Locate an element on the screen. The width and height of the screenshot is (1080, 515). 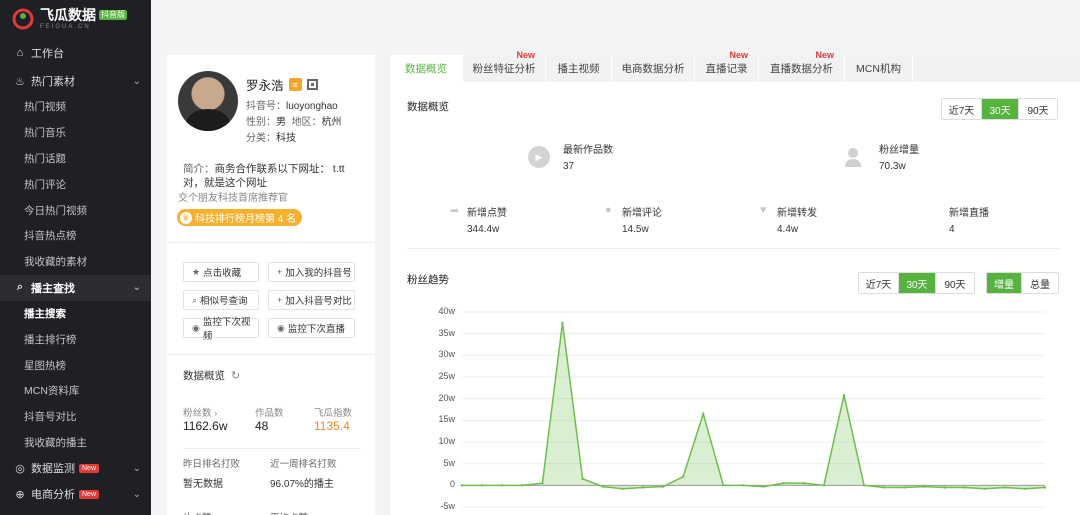
sidebar-section-1: ♨ 热门素材 ⌄ is located at coordinates (75, 81).